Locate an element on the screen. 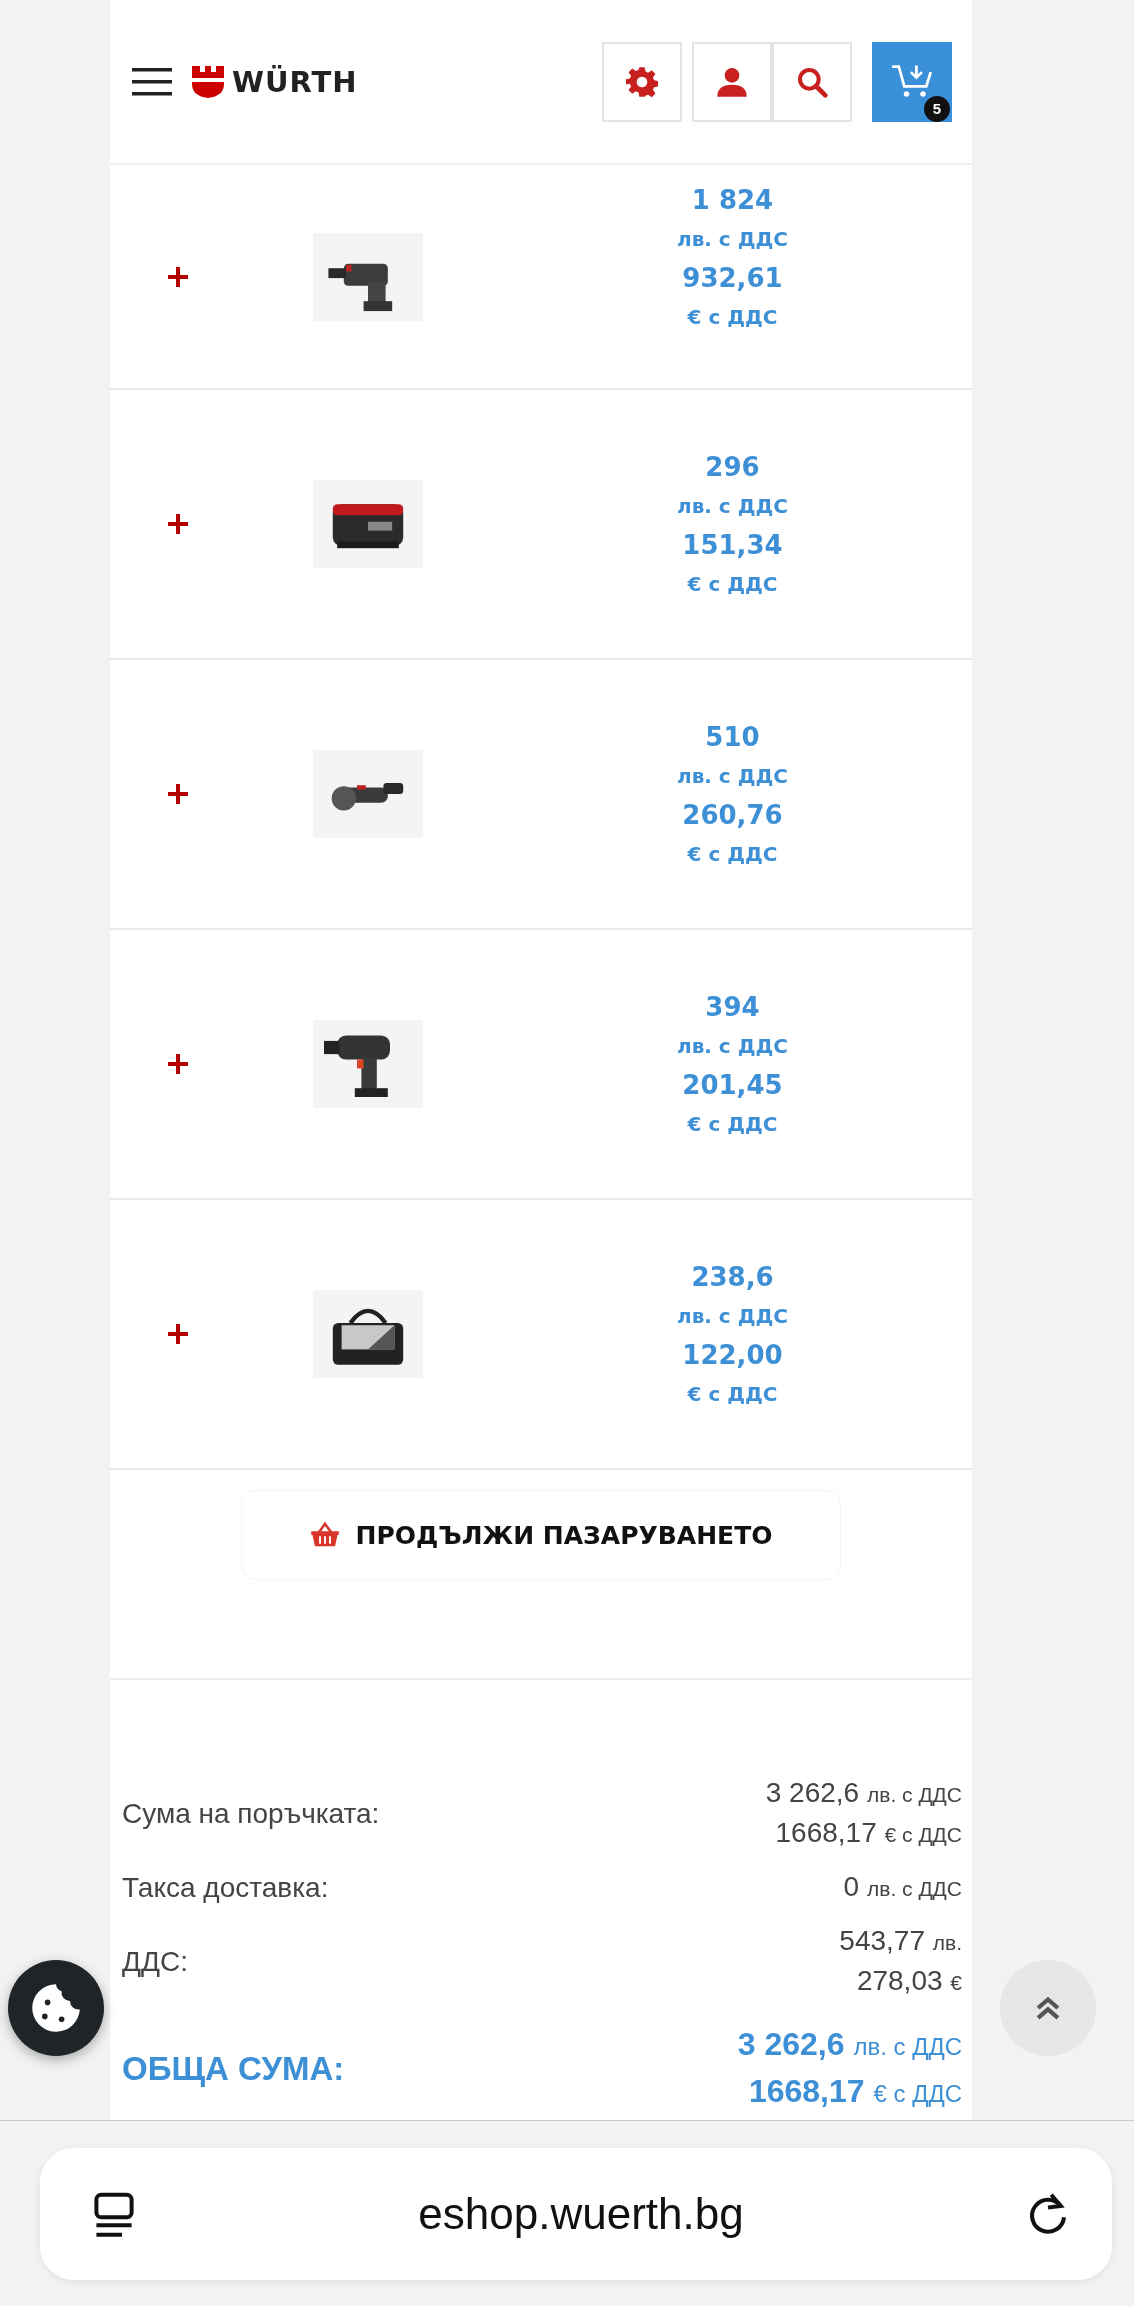  settings-icon is located at coordinates (642, 81).